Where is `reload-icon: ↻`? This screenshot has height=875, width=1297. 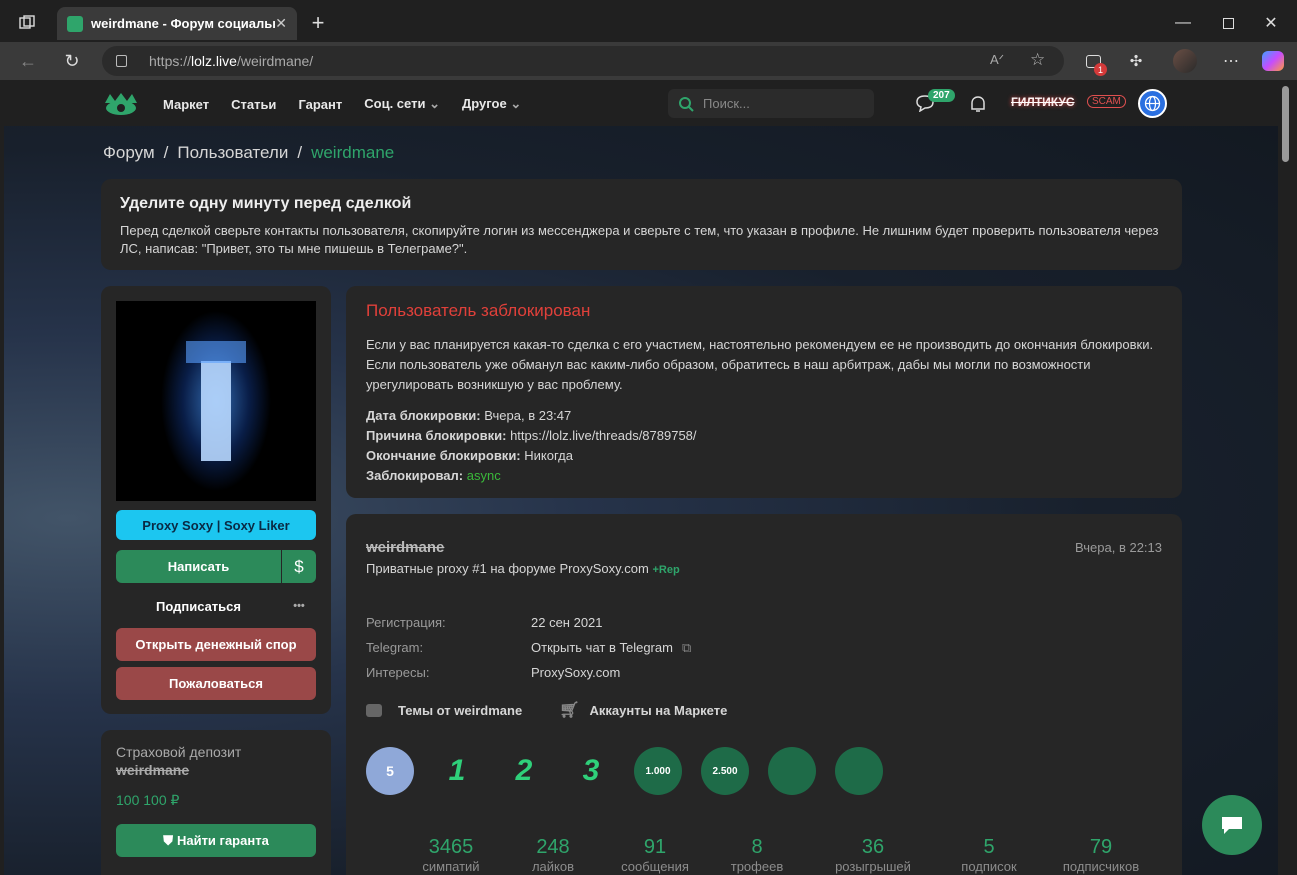 reload-icon: ↻ is located at coordinates (72, 61).